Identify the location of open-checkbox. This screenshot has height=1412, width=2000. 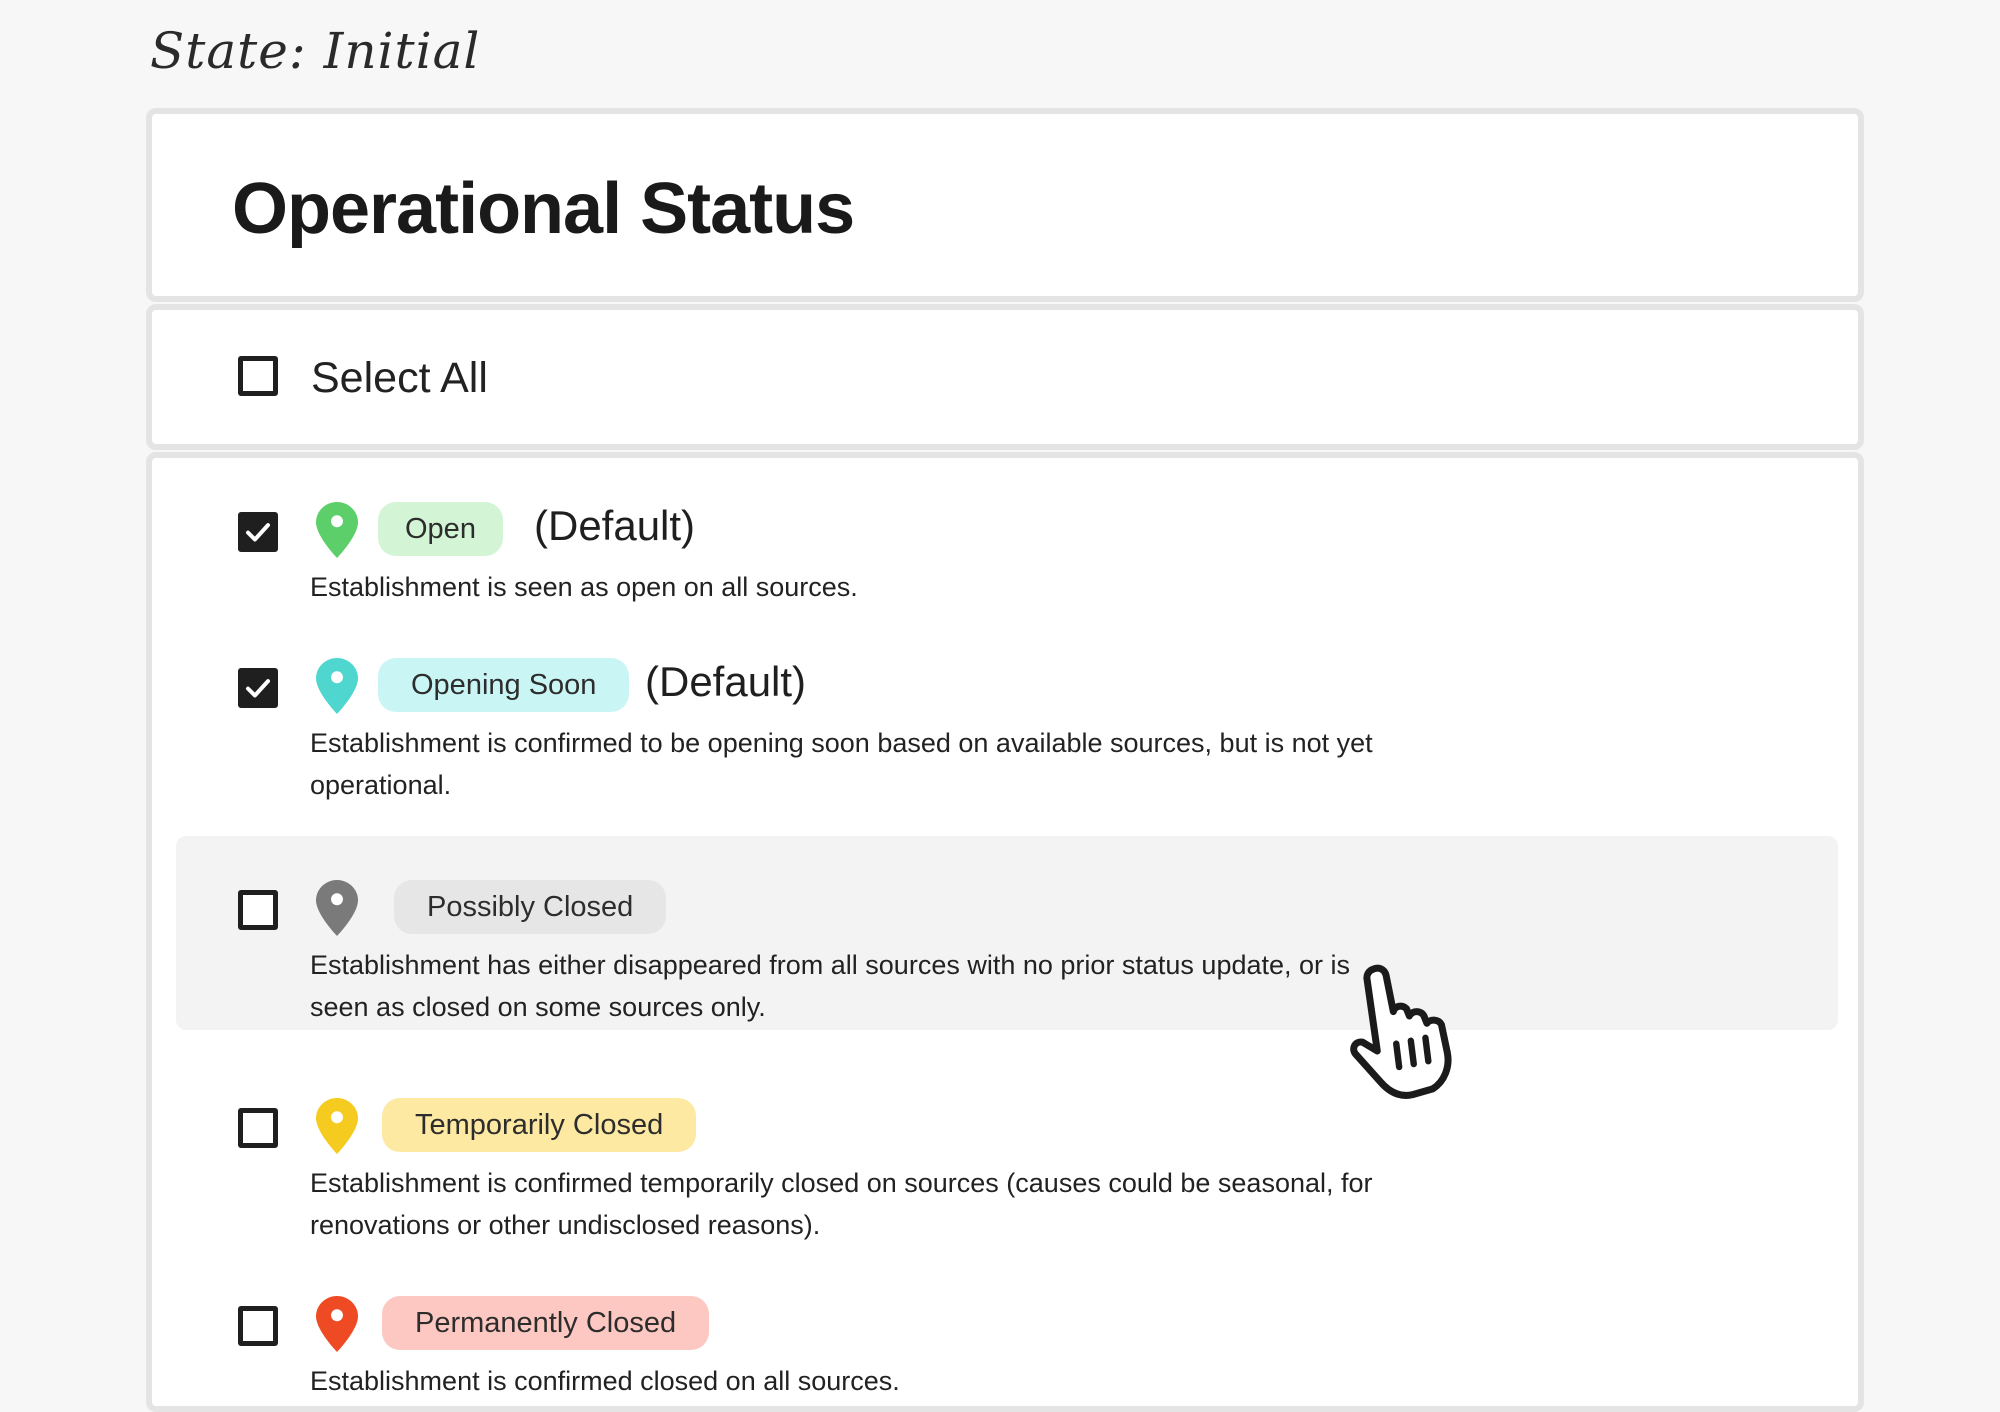
(258, 532).